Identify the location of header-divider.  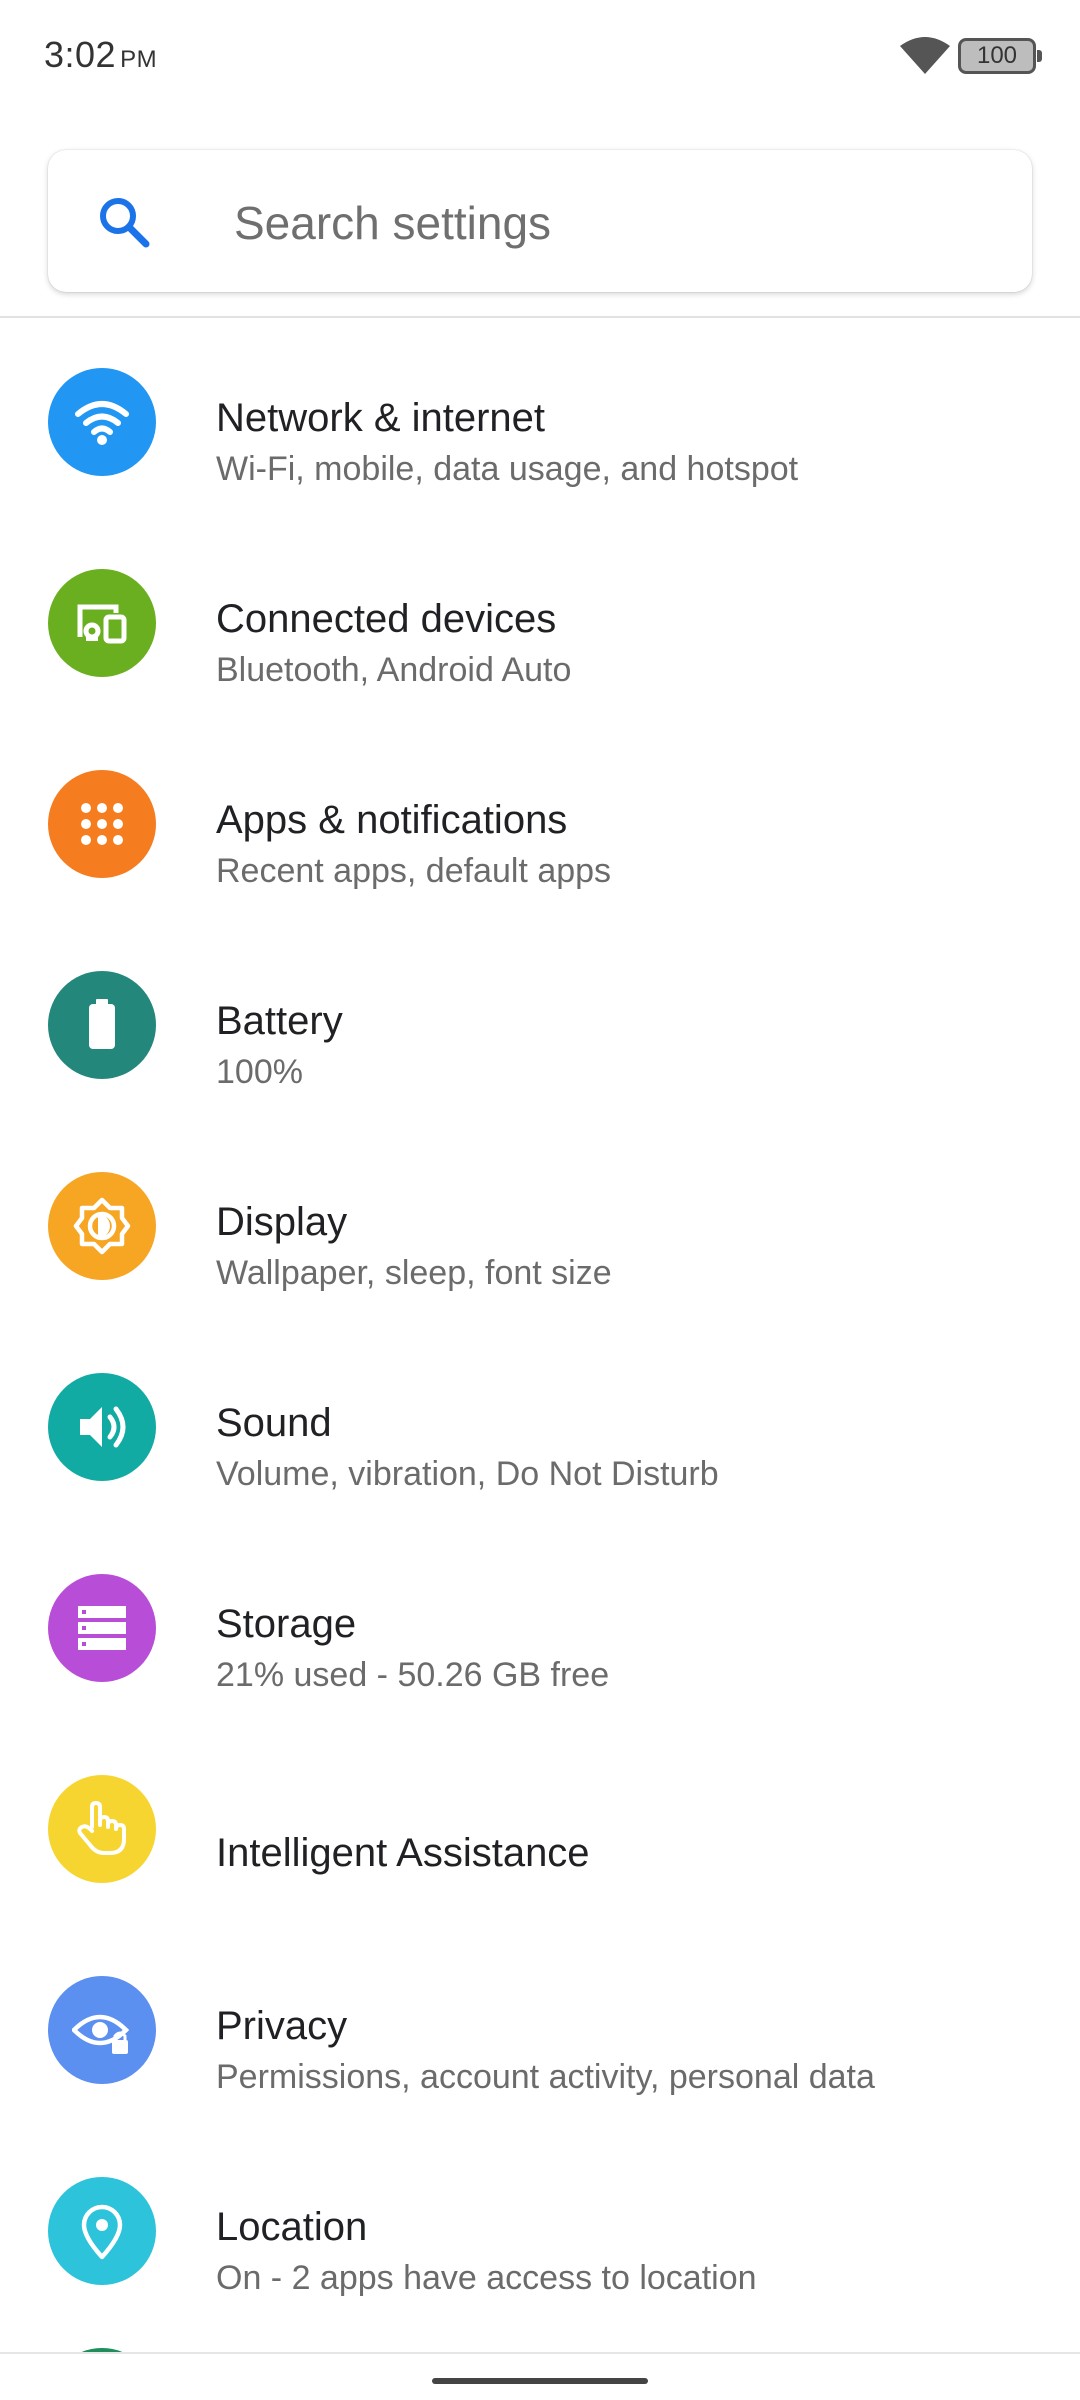
(540, 317).